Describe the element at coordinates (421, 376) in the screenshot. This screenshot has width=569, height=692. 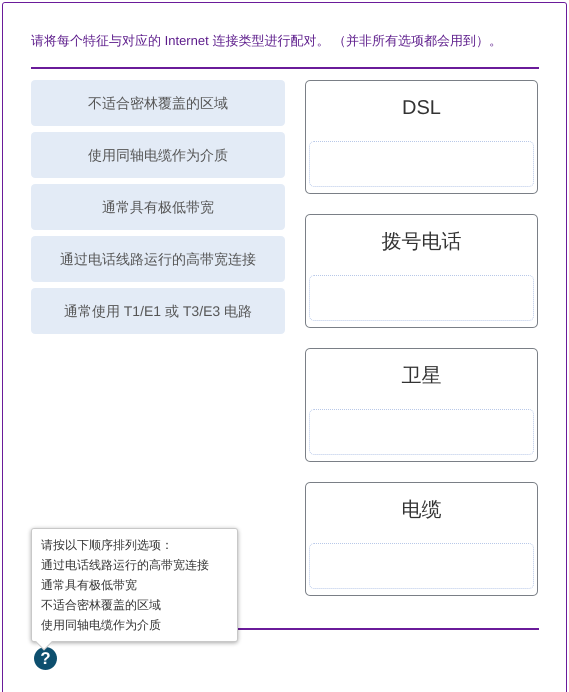
I see `category-title: 卫星` at that location.